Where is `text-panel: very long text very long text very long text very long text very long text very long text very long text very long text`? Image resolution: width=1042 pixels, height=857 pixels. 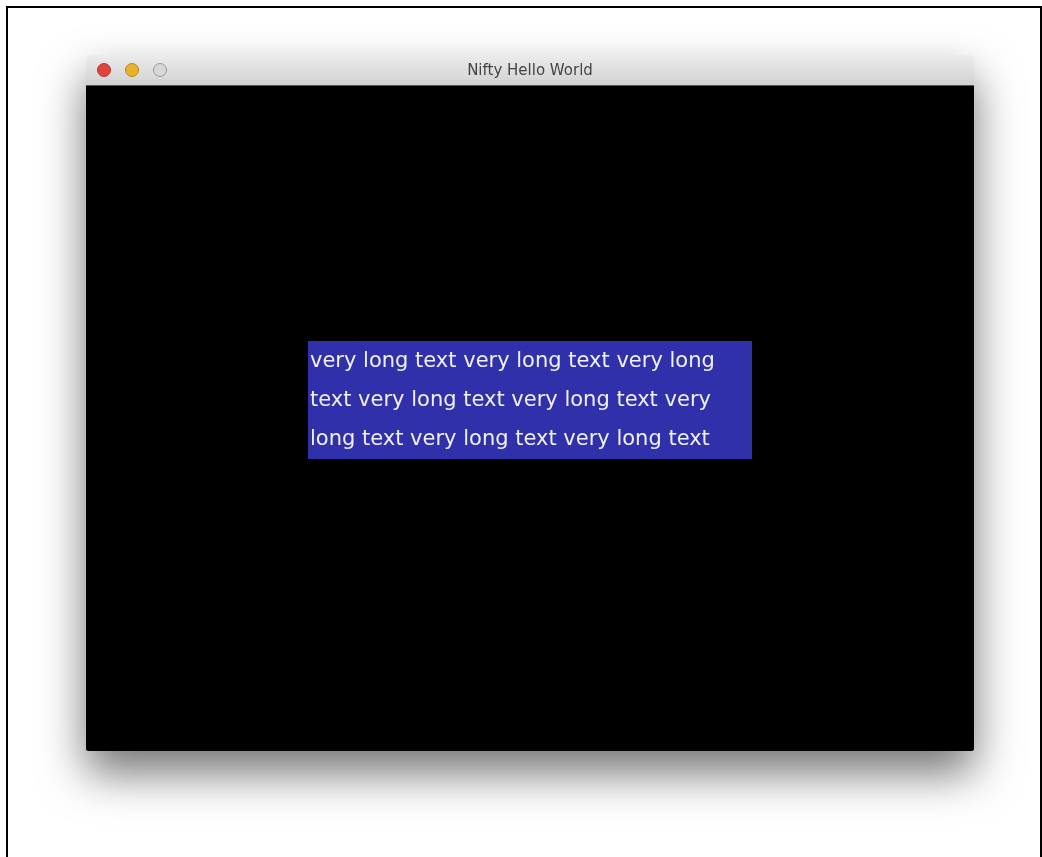
text-panel: very long text very long text very long text very long text very long text very long text very long text very long text is located at coordinates (530, 400).